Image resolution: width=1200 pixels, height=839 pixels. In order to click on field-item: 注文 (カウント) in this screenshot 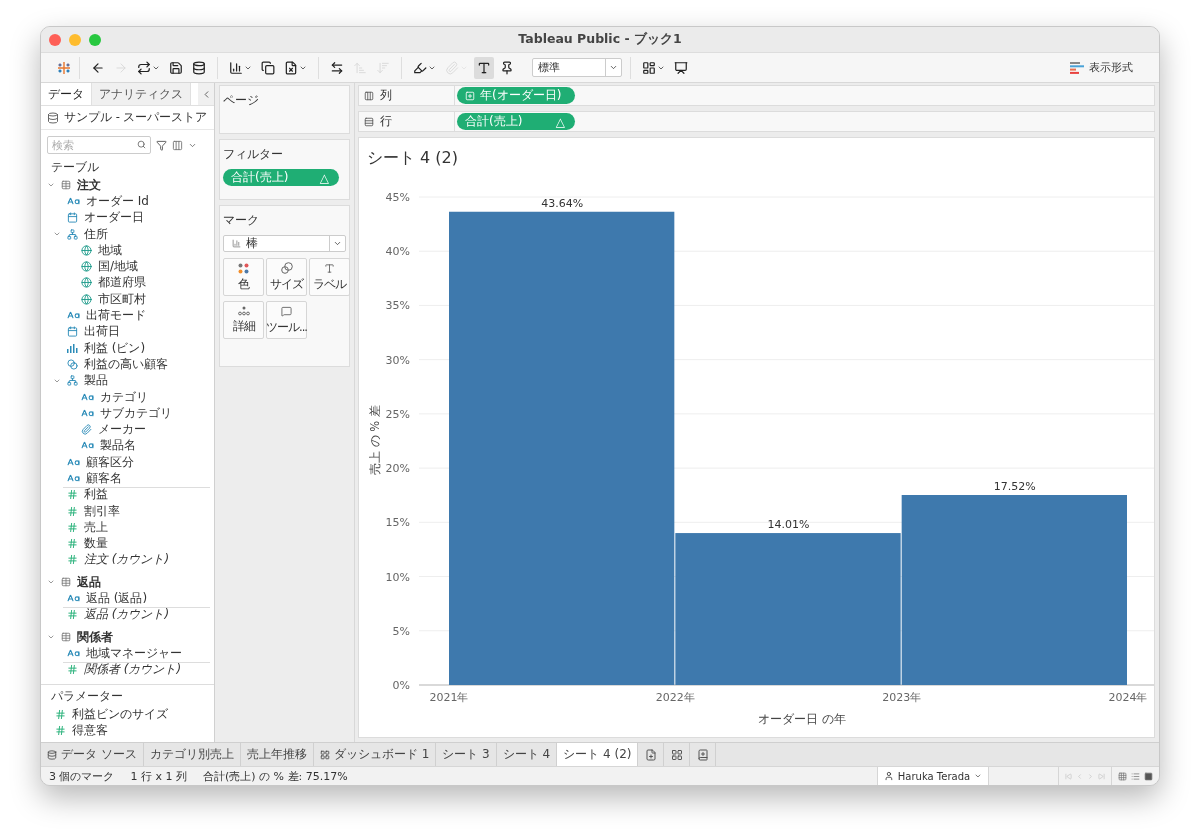, I will do `click(127, 560)`.